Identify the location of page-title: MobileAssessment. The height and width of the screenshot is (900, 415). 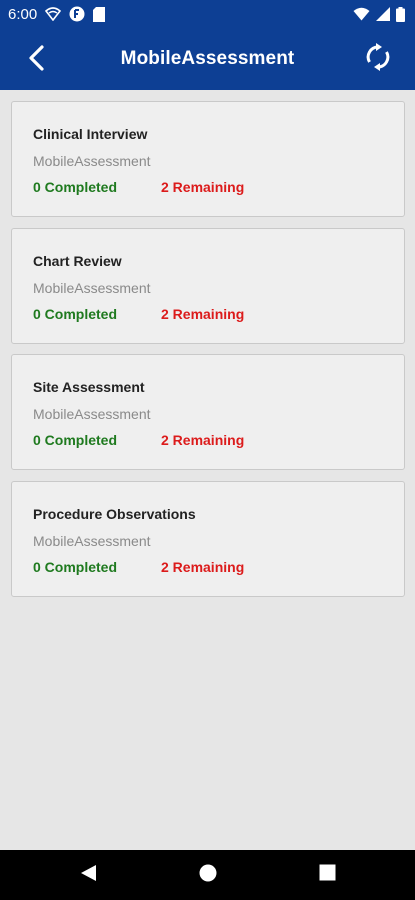
(207, 58).